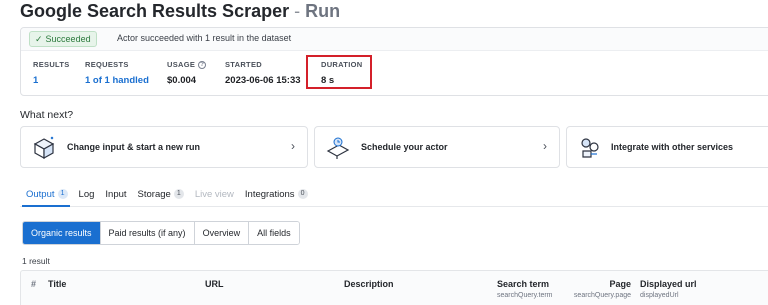 Image resolution: width=768 pixels, height=305 pixels. I want to click on tab-input-label: Input, so click(116, 194).